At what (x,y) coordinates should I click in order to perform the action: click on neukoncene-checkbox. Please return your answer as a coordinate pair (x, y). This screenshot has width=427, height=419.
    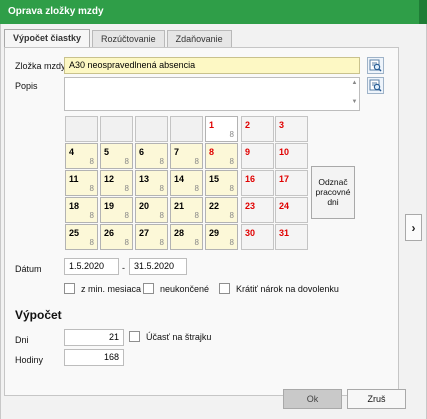
    Looking at the image, I should click on (148, 288).